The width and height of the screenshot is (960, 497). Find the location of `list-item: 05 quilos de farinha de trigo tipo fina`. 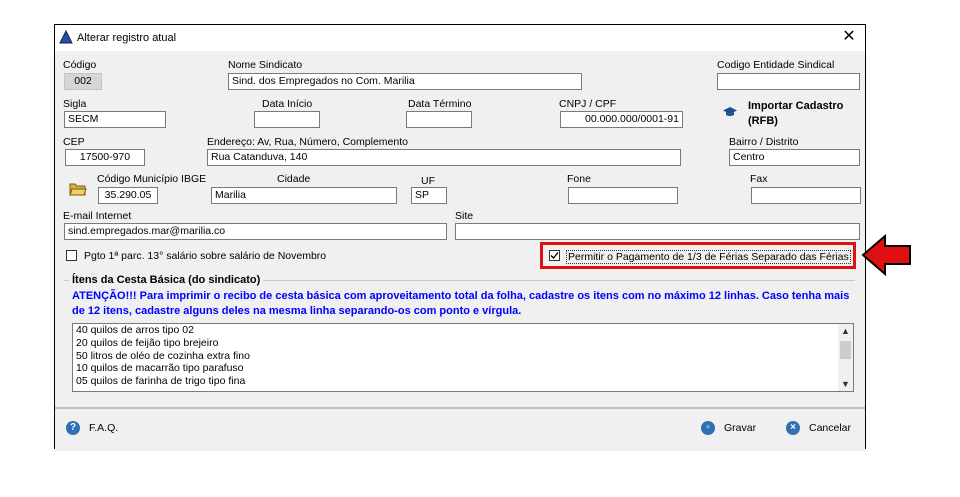

list-item: 05 quilos de farinha de trigo tipo fina is located at coordinates (161, 381).